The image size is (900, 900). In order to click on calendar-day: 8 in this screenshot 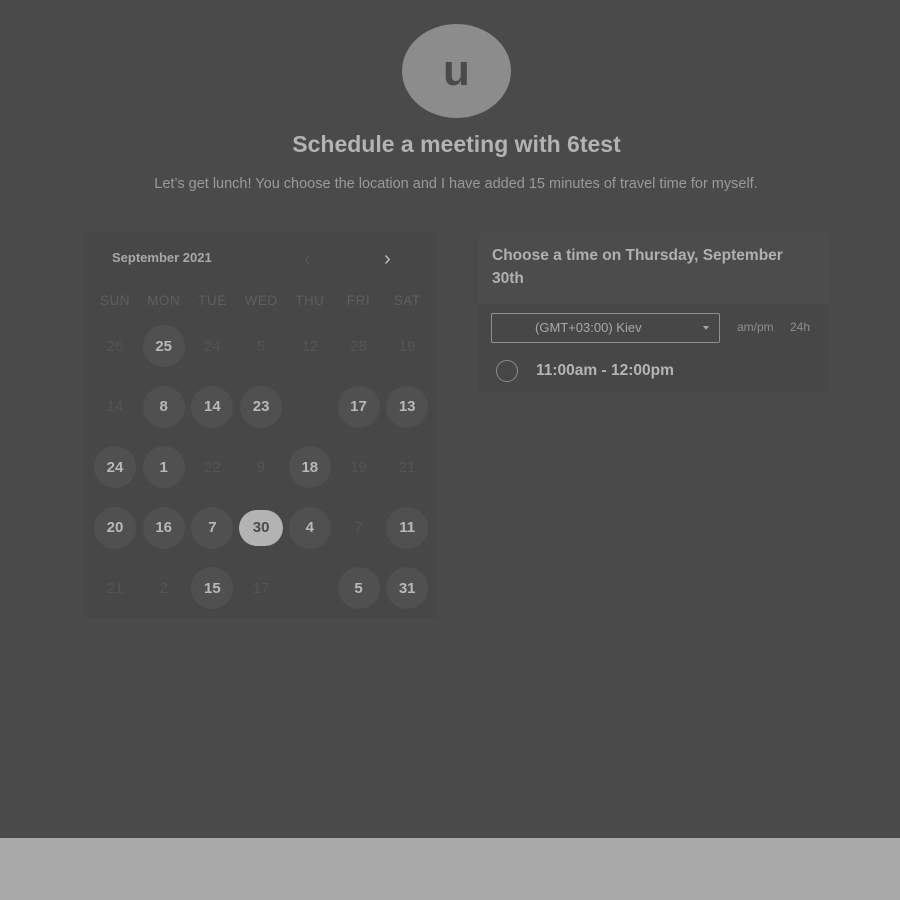, I will do `click(163, 406)`.